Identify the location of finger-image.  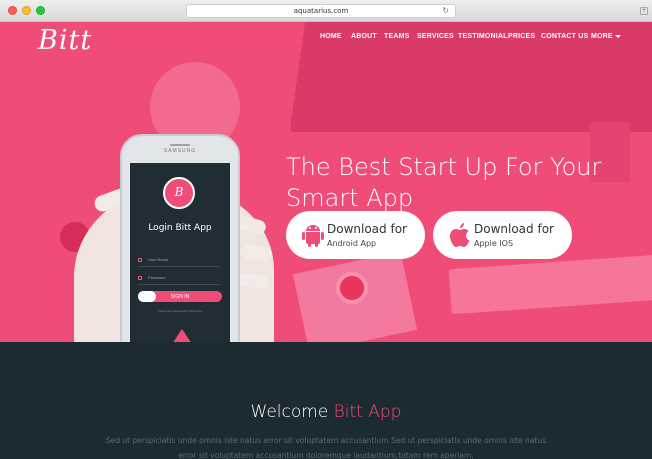
(253, 281).